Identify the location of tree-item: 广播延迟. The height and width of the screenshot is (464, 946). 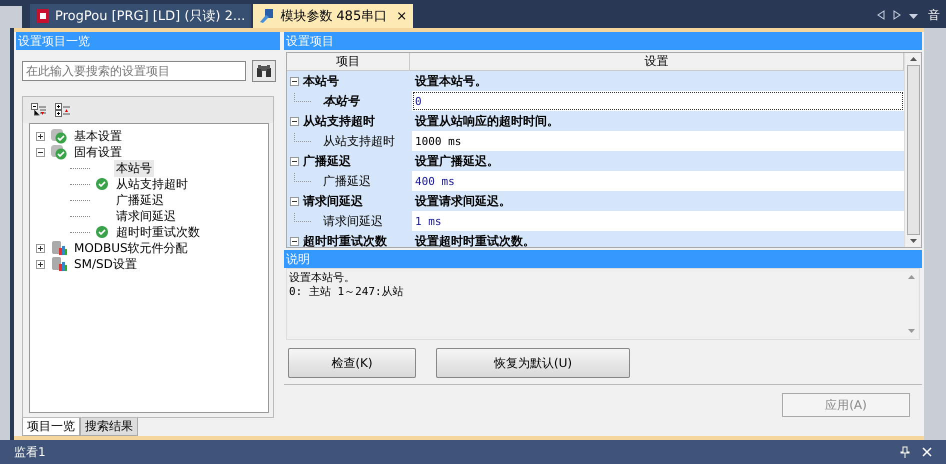
(140, 200).